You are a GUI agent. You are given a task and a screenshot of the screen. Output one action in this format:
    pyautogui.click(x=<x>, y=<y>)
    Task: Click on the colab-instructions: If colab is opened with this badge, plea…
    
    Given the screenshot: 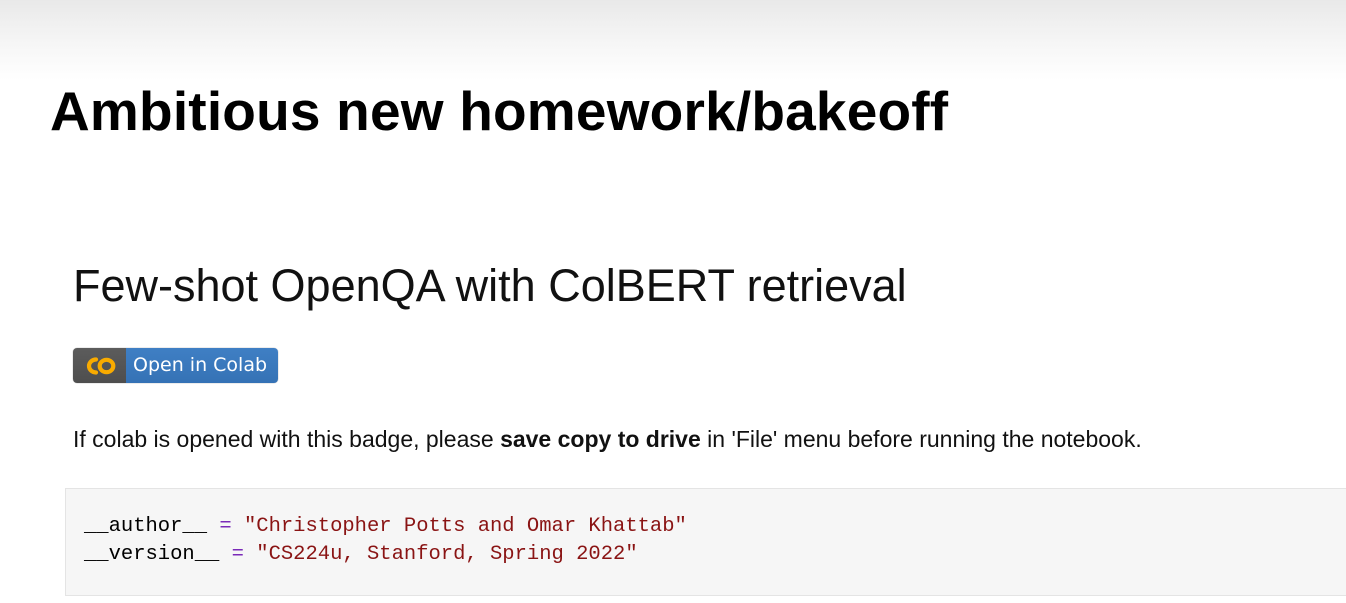 What is the action you would take?
    pyautogui.click(x=607, y=439)
    